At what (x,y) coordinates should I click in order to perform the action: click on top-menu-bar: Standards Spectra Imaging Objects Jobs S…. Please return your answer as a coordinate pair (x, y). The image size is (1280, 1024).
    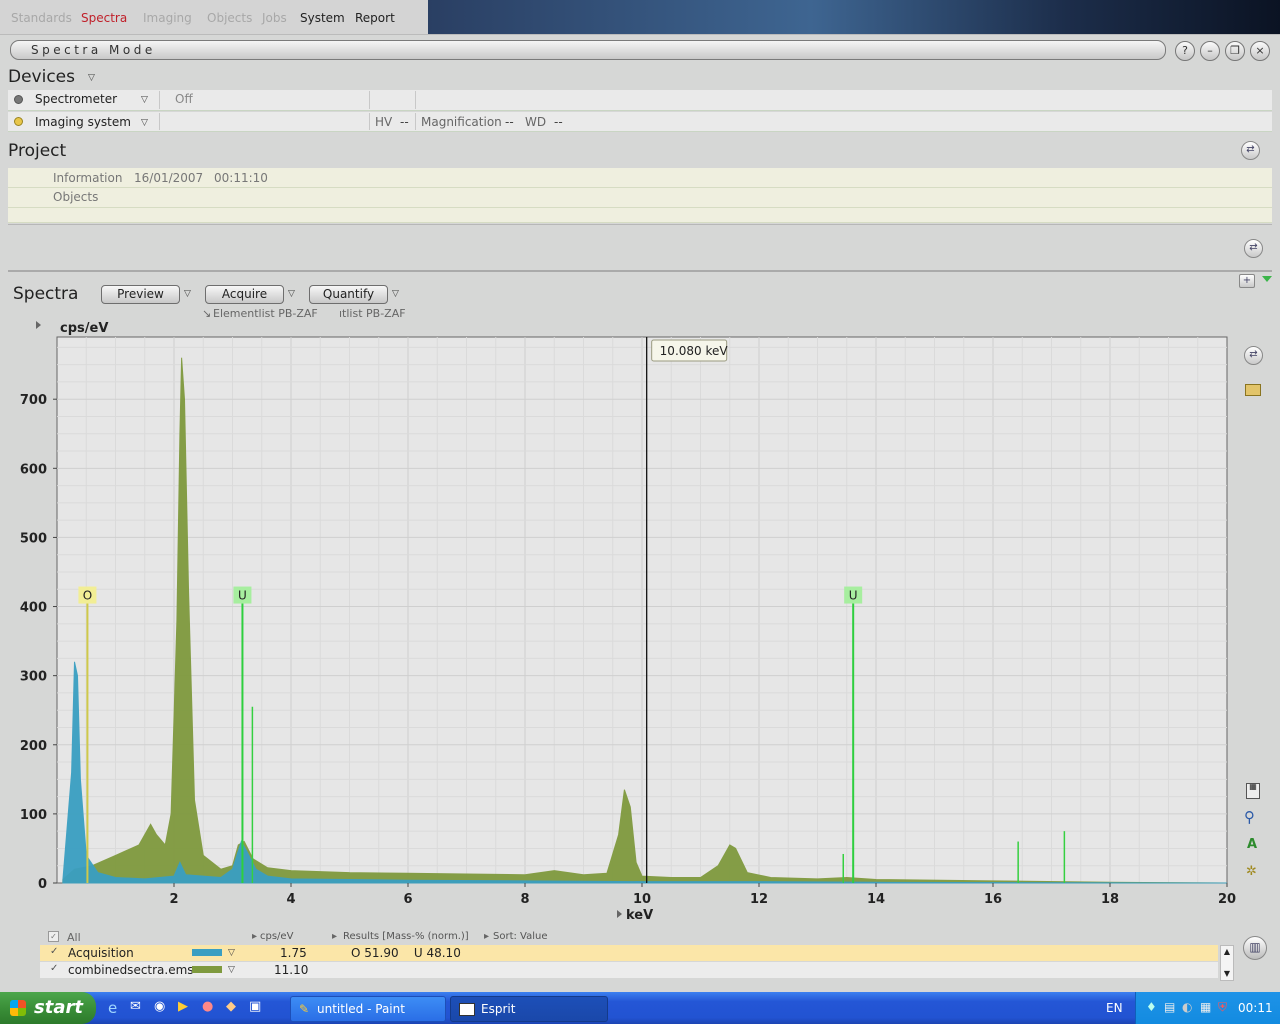
    Looking at the image, I should click on (214, 17).